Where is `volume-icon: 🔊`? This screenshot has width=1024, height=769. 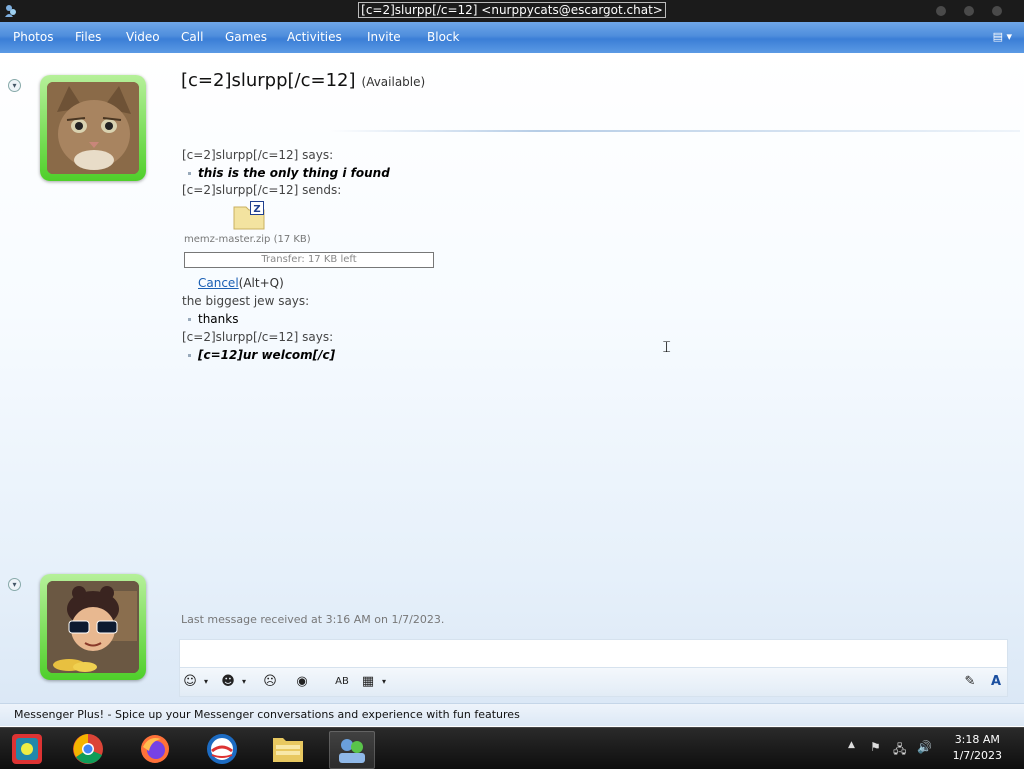 volume-icon: 🔊 is located at coordinates (924, 747).